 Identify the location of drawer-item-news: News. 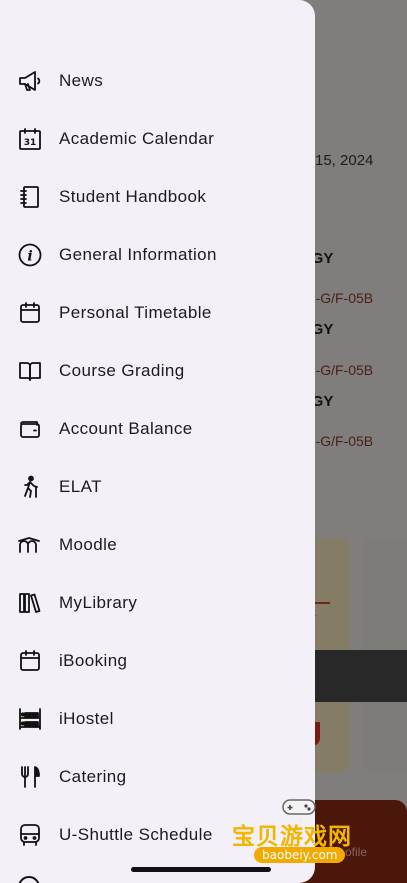
(157, 81).